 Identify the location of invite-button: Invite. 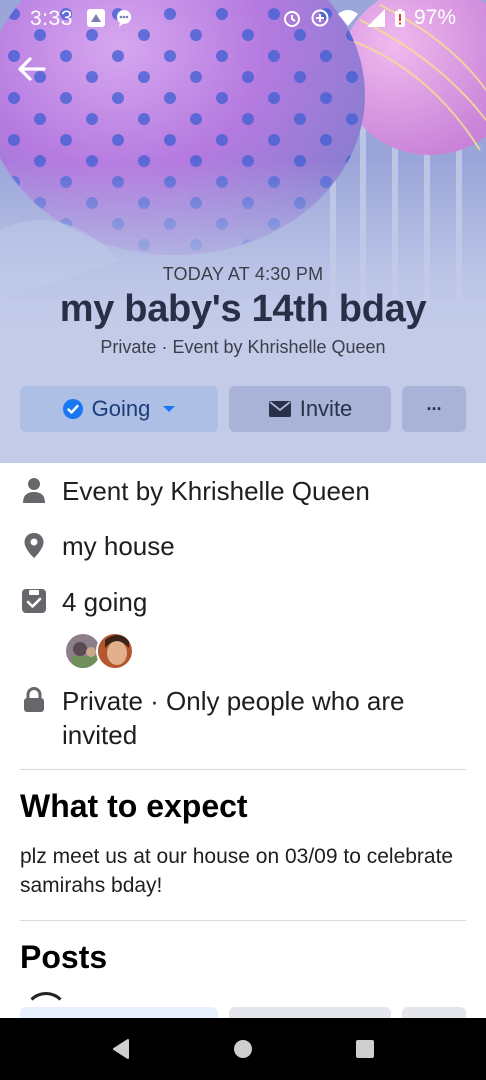
(310, 409).